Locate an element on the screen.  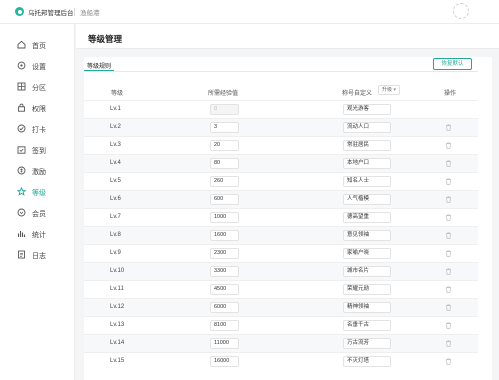
exp-input: 1600 is located at coordinates (224, 235).